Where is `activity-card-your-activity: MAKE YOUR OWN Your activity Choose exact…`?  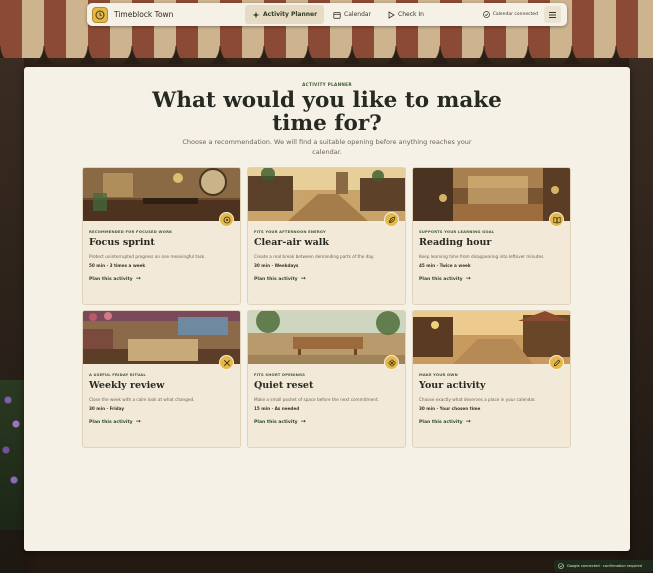 activity-card-your-activity: MAKE YOUR OWN Your activity Choose exact… is located at coordinates (491, 379).